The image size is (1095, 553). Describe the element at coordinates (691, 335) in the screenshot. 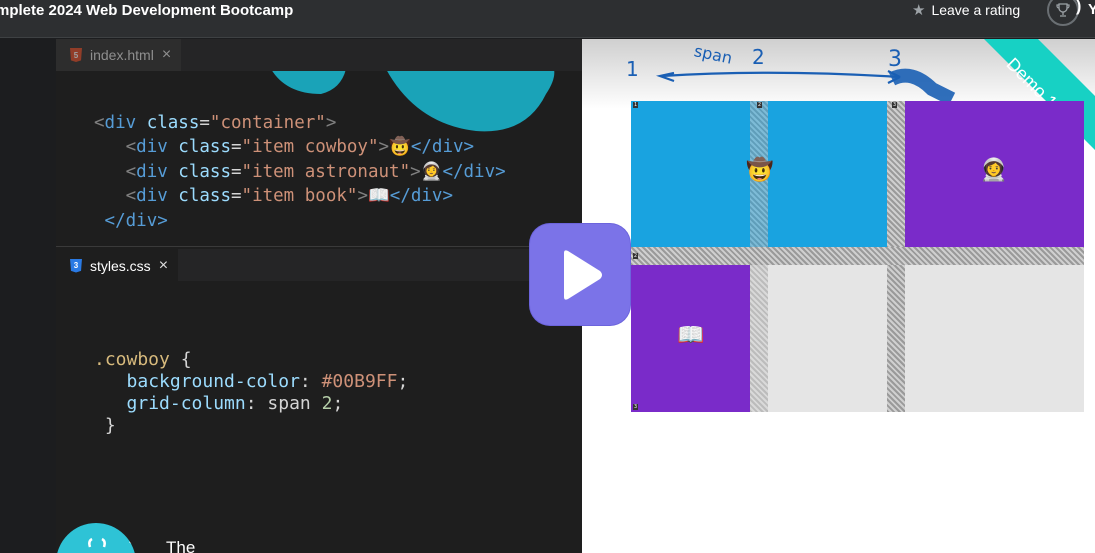

I see `book-emoji: 📖` at that location.